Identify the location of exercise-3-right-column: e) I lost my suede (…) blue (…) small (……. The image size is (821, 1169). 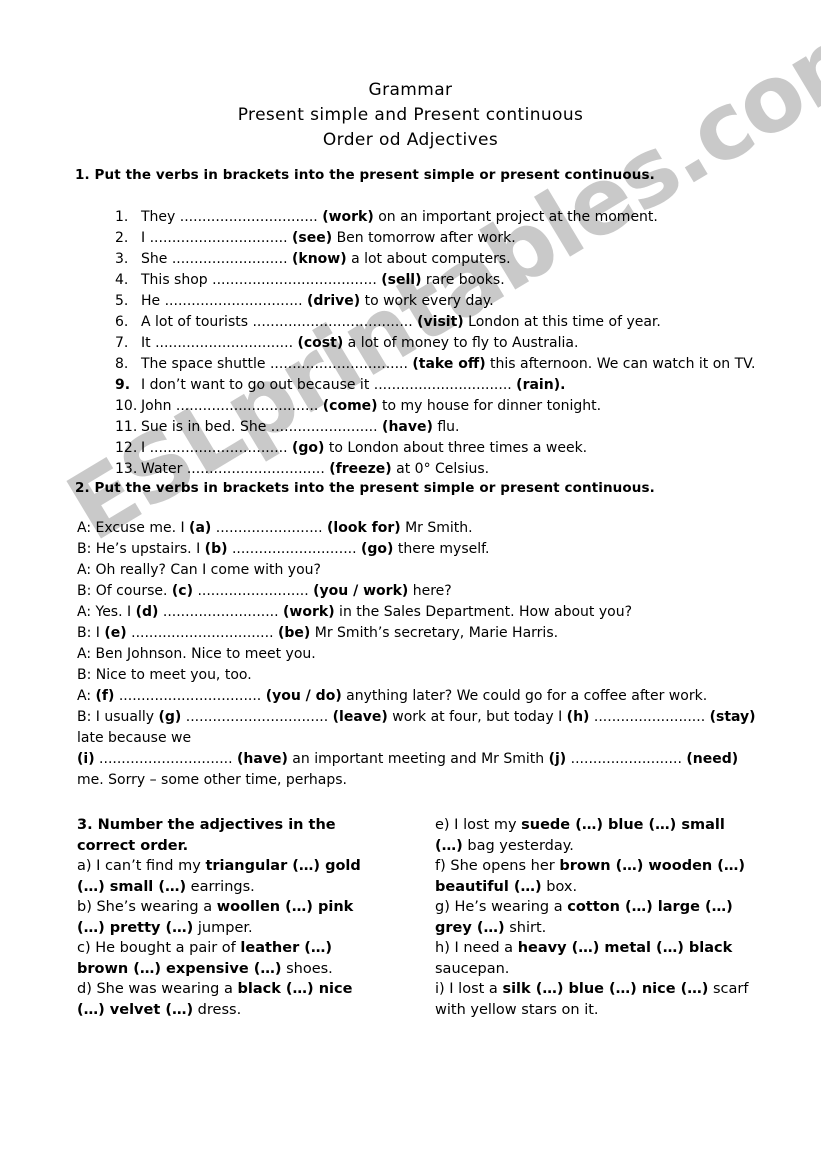
(595, 917).